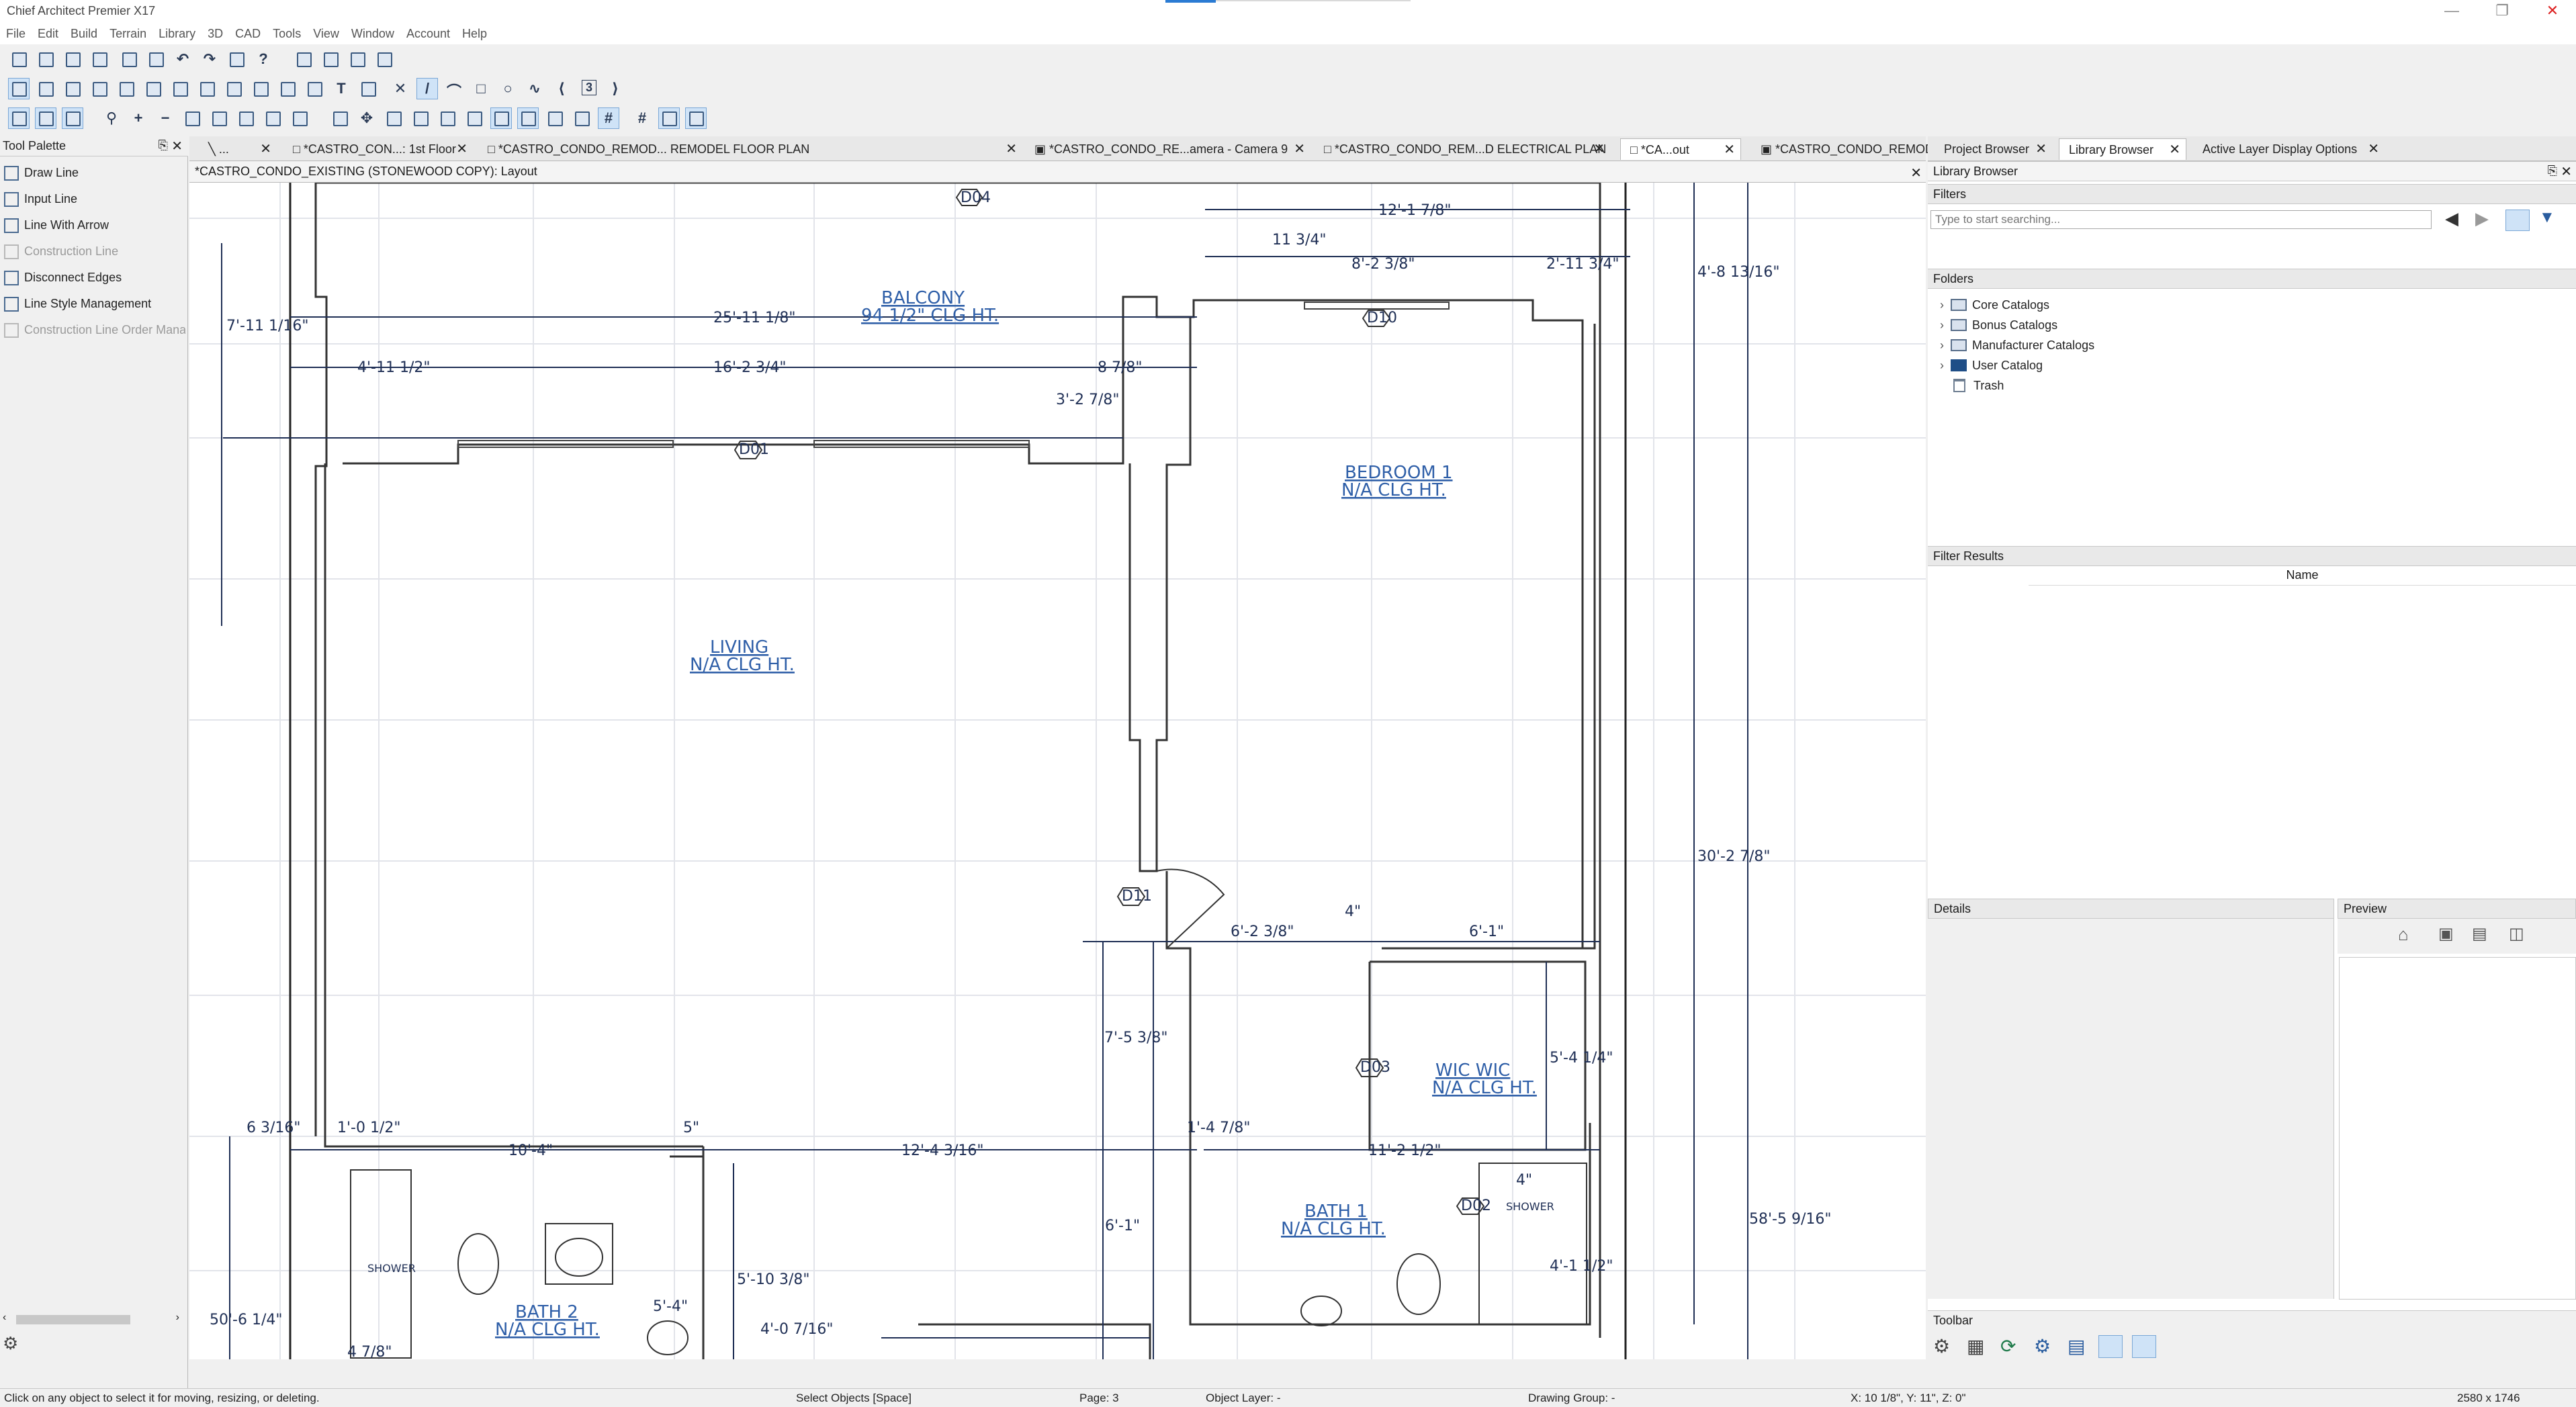  What do you see at coordinates (72, 118) in the screenshot?
I see `view-c-icon` at bounding box center [72, 118].